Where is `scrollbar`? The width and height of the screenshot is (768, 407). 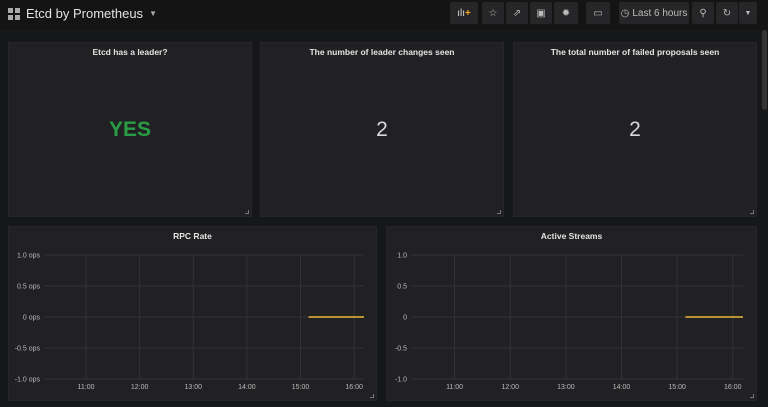 scrollbar is located at coordinates (764, 70).